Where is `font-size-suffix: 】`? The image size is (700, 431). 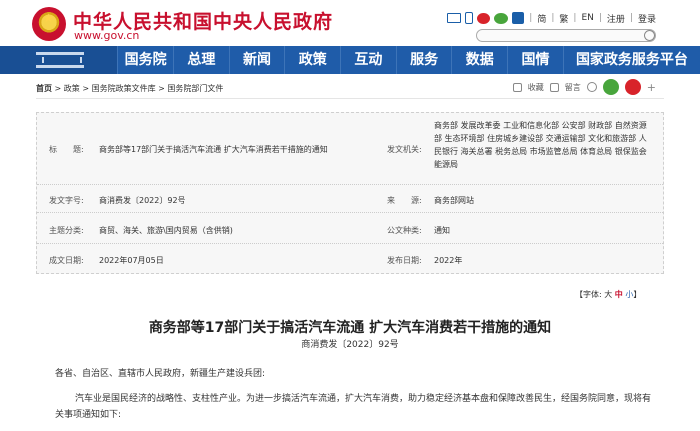 font-size-suffix: 】 is located at coordinates (637, 294).